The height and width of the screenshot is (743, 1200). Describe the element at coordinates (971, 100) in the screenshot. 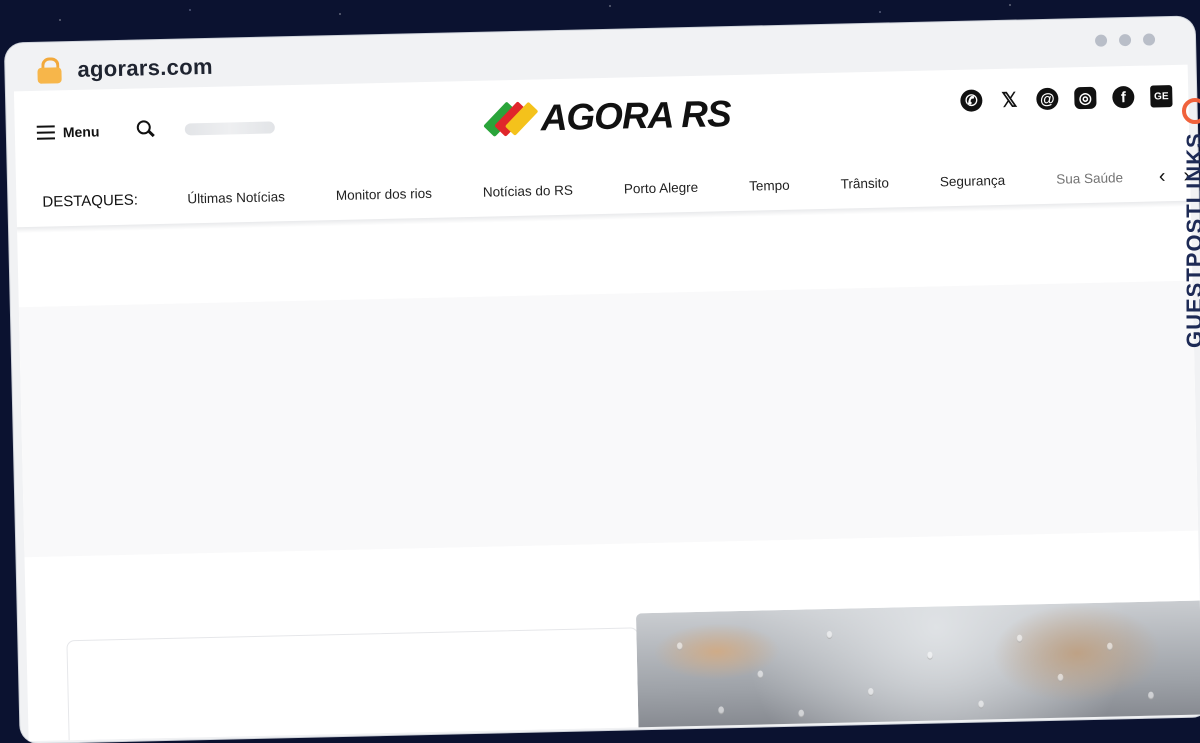

I see `whatsapp-icon: ✆` at that location.